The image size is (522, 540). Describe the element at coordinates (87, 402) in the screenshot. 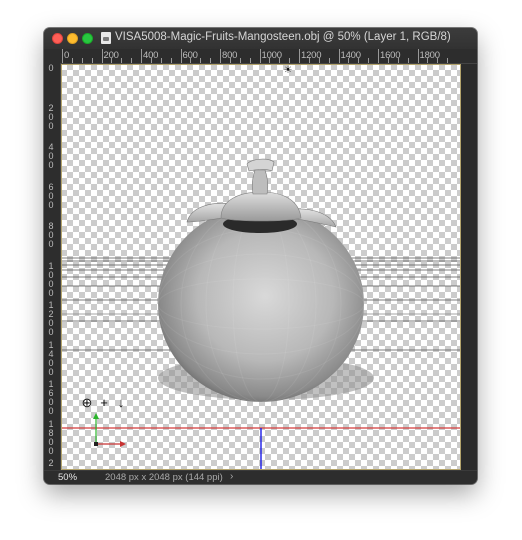

I see `orbit-3d-icon: ⊕` at that location.